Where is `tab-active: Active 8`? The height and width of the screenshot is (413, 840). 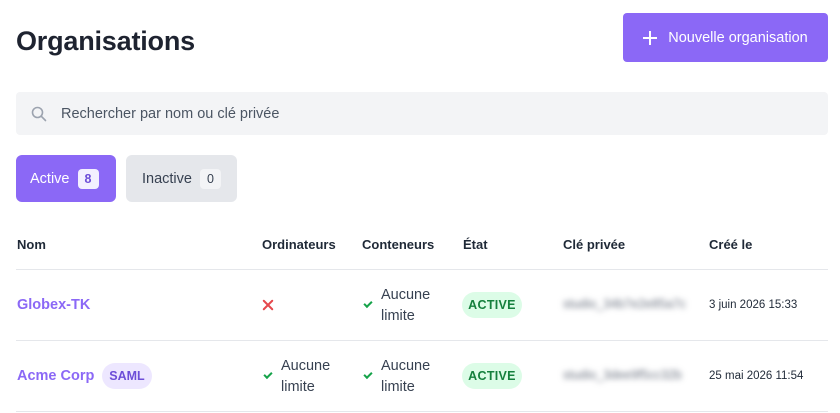 tab-active: Active 8 is located at coordinates (66, 178).